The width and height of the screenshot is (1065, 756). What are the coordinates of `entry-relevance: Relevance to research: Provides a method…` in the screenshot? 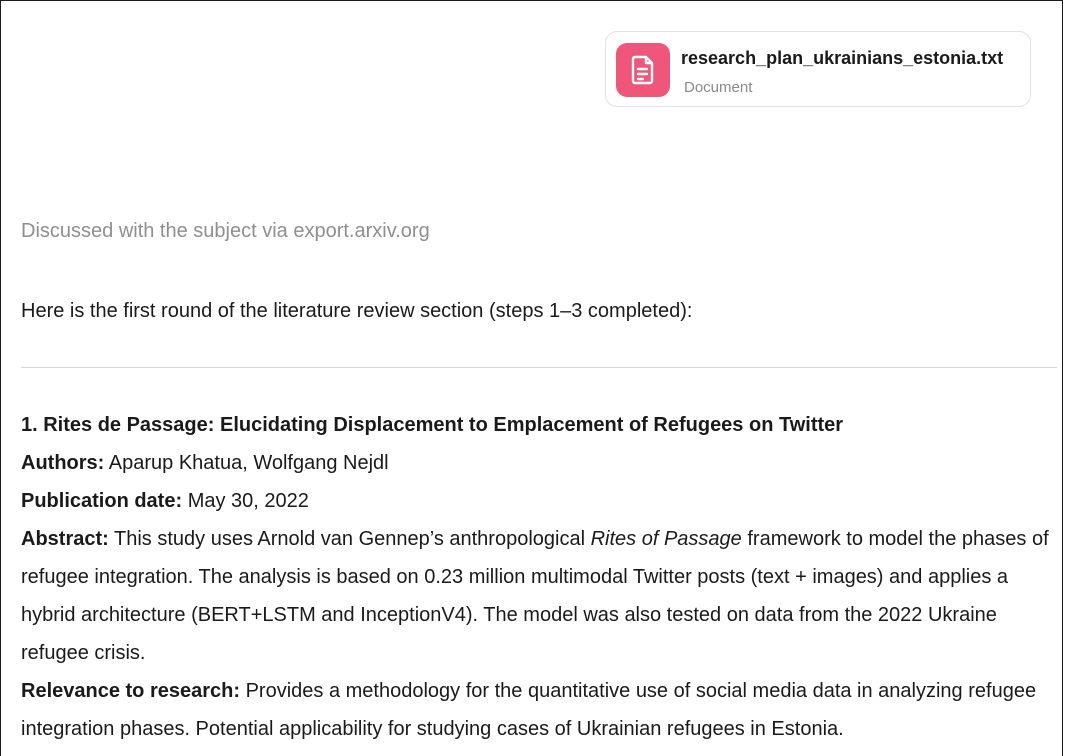 It's located at (539, 710).